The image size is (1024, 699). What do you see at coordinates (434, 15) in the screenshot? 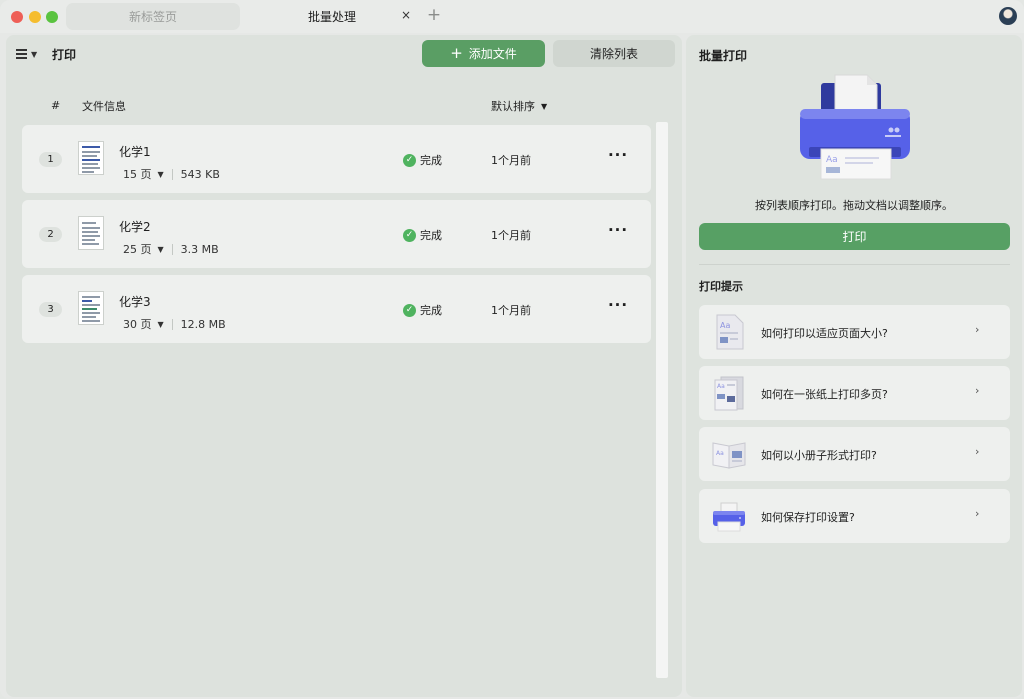
I see `add-tab-icon: +` at bounding box center [434, 15].